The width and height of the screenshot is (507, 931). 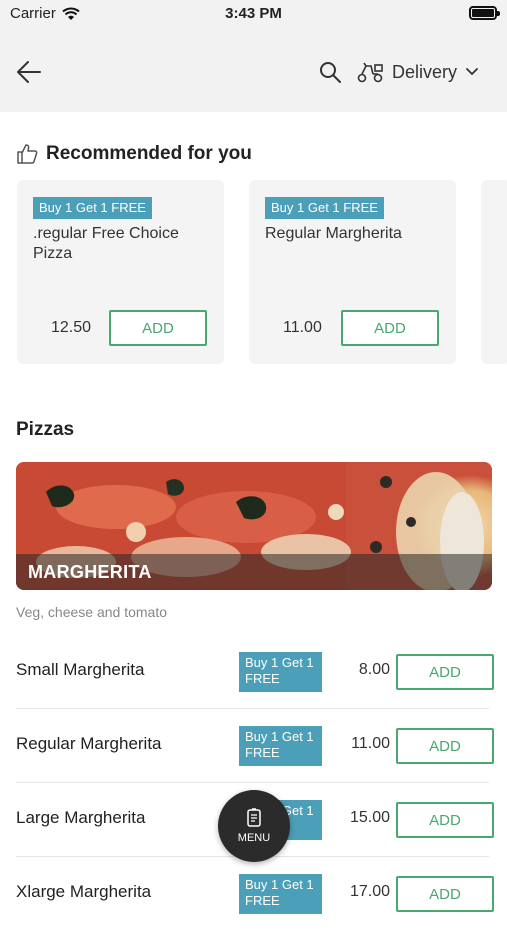 I want to click on recommended-card-peek, so click(x=494, y=272).